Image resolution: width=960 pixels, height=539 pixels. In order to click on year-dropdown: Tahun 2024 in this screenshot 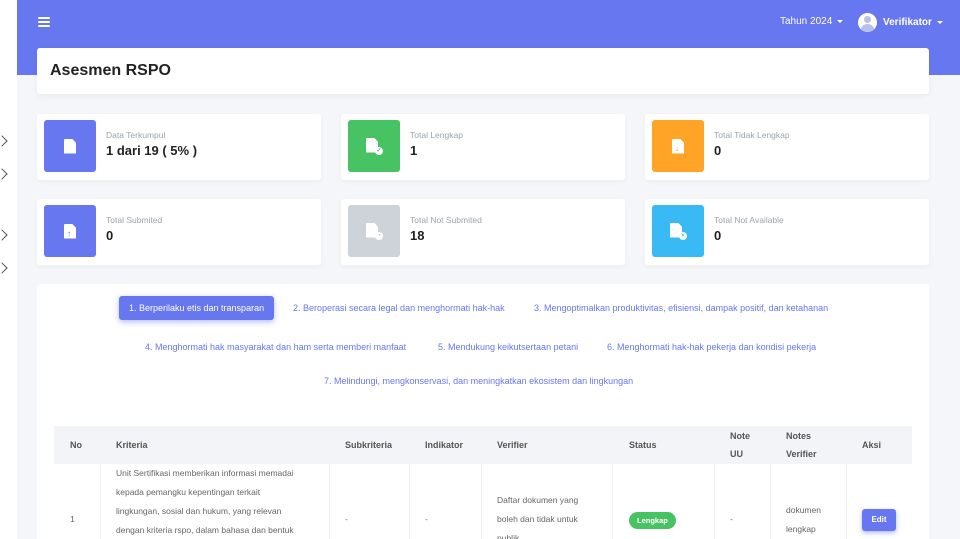, I will do `click(812, 21)`.